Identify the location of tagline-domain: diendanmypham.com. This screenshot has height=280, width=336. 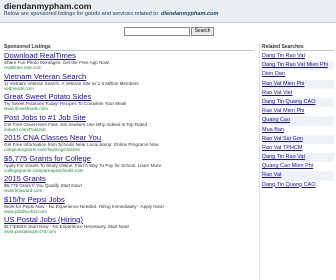
(190, 14).